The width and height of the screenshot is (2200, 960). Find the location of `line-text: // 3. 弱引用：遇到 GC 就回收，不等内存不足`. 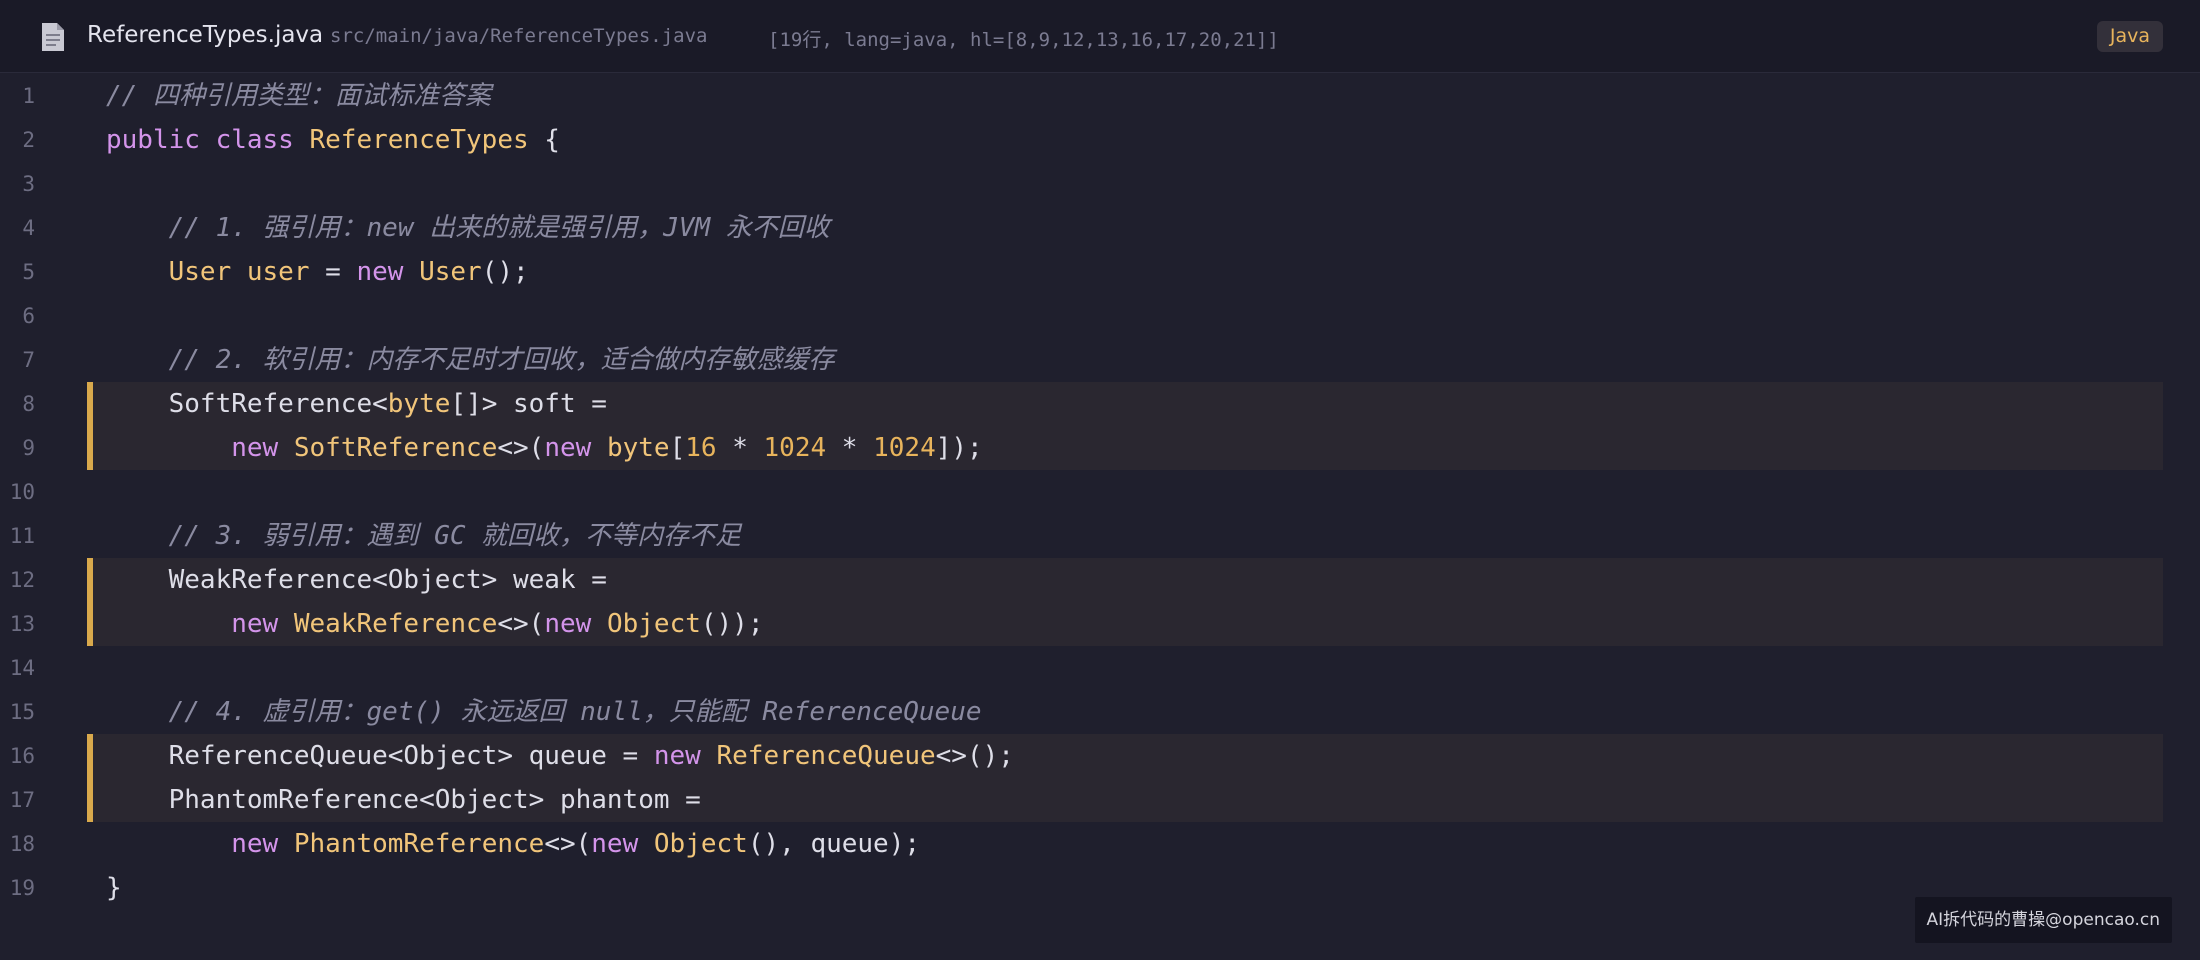

line-text: // 3. 弱引用：遇到 GC 就回收，不等内存不足 is located at coordinates (424, 536).